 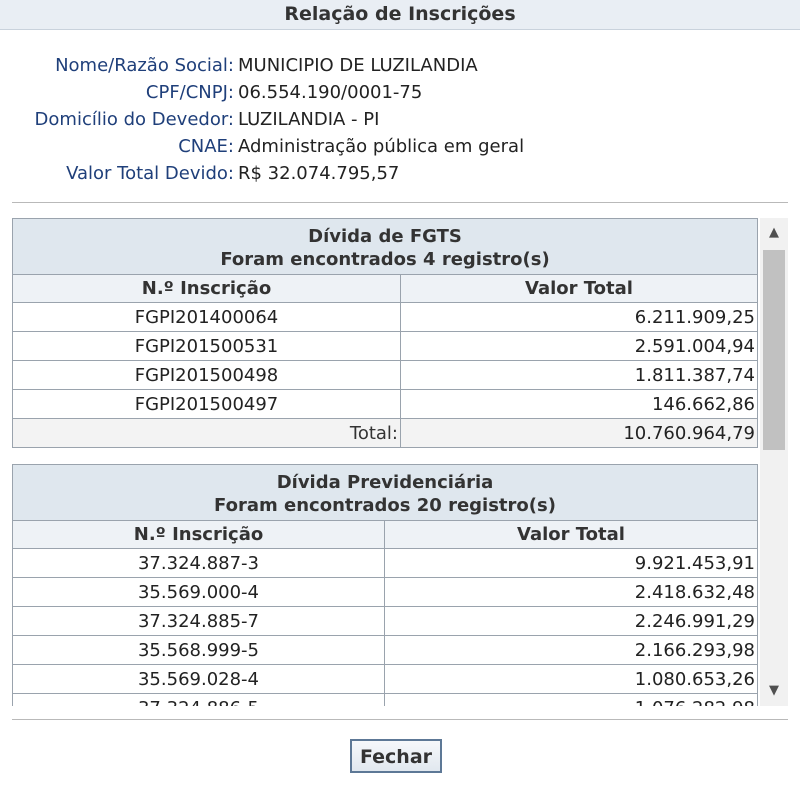 What do you see at coordinates (385, 236) in the screenshot?
I see `fgts-title: Dívida de FGTS` at bounding box center [385, 236].